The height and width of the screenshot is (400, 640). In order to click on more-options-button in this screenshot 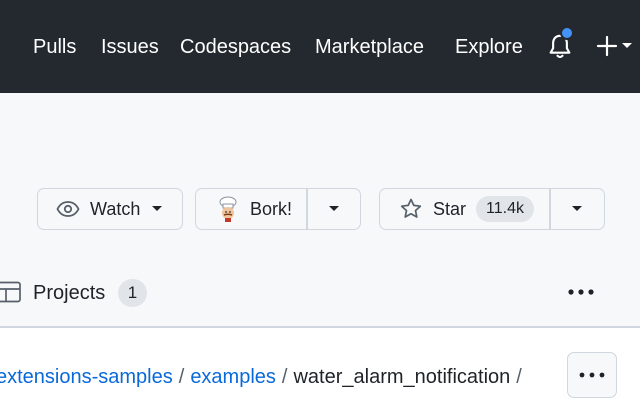, I will do `click(592, 375)`.